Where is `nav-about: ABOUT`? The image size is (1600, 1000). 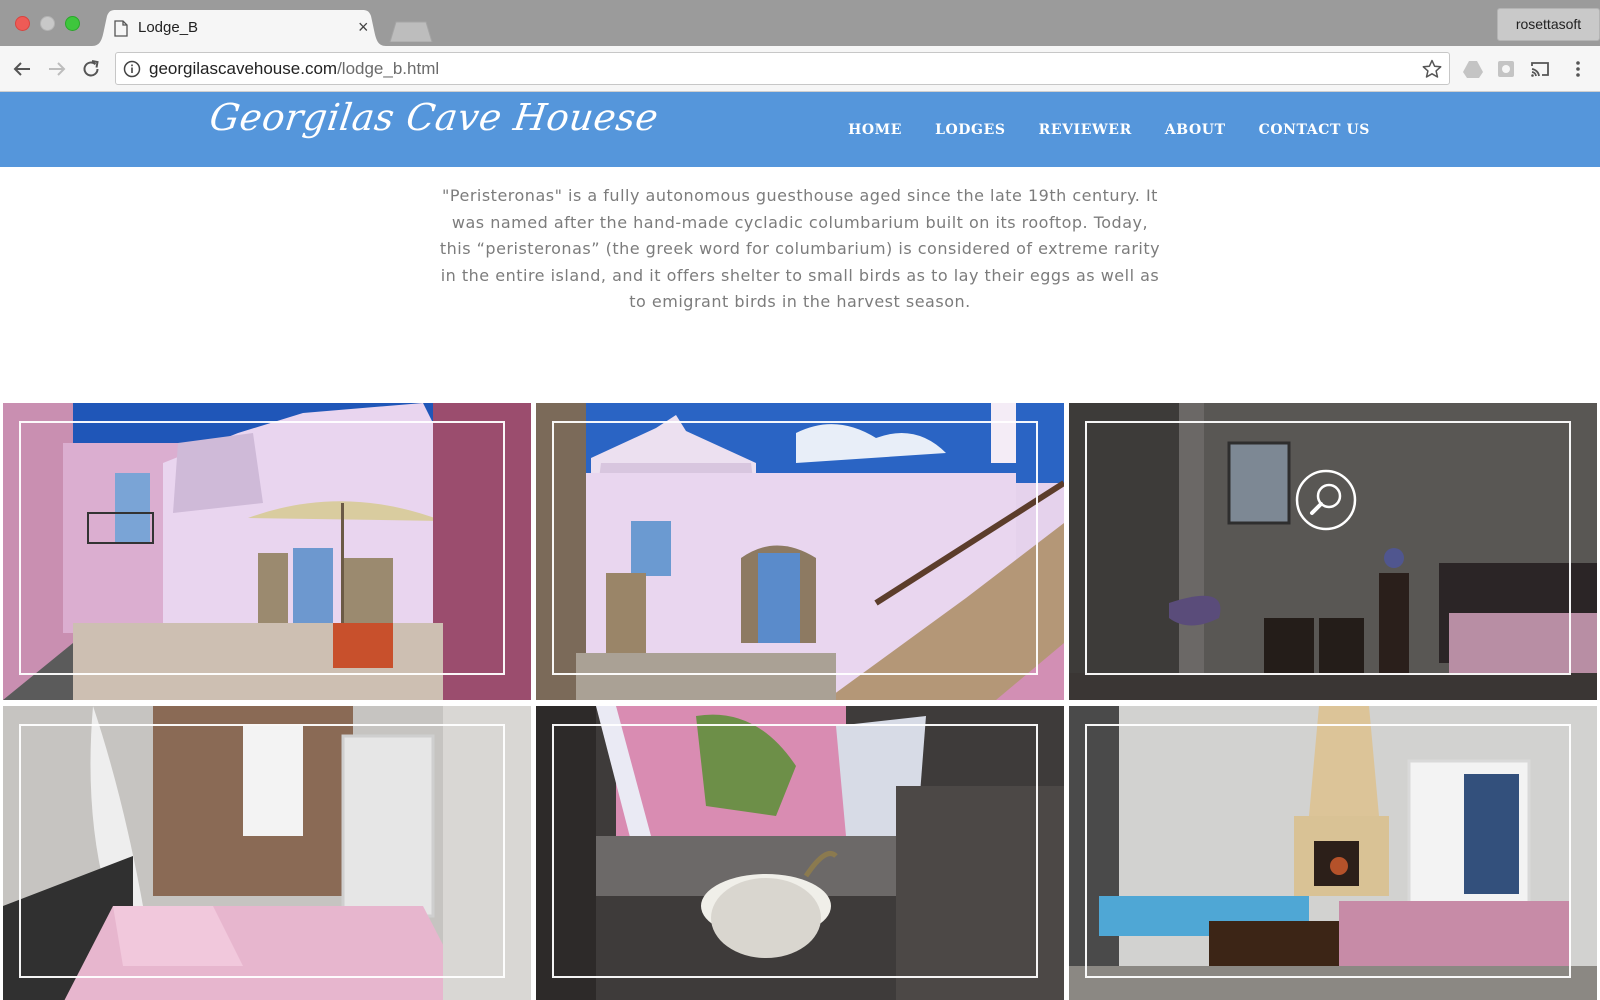 nav-about: ABOUT is located at coordinates (1195, 130).